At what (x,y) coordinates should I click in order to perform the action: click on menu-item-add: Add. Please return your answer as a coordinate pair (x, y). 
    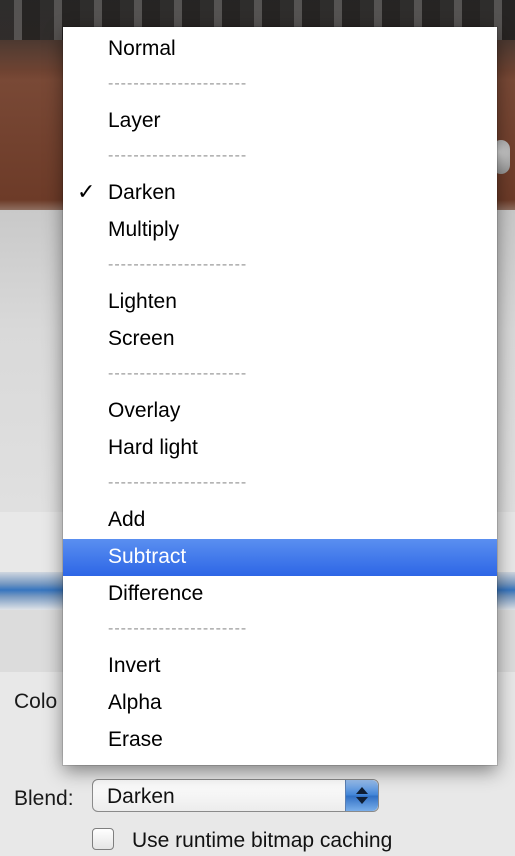
    Looking at the image, I should click on (280, 520).